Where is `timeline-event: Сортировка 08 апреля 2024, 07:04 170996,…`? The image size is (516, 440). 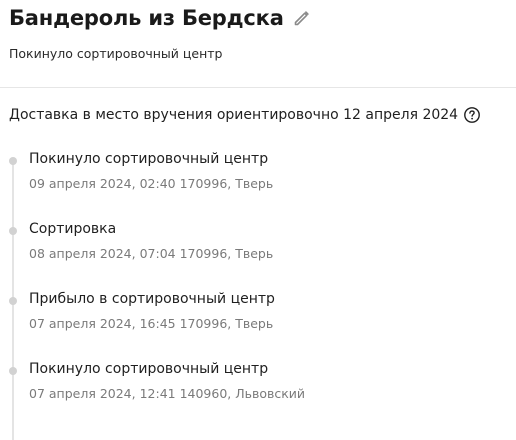
timeline-event: Сортировка 08 апреля 2024, 07:04 170996,… is located at coordinates (258, 240).